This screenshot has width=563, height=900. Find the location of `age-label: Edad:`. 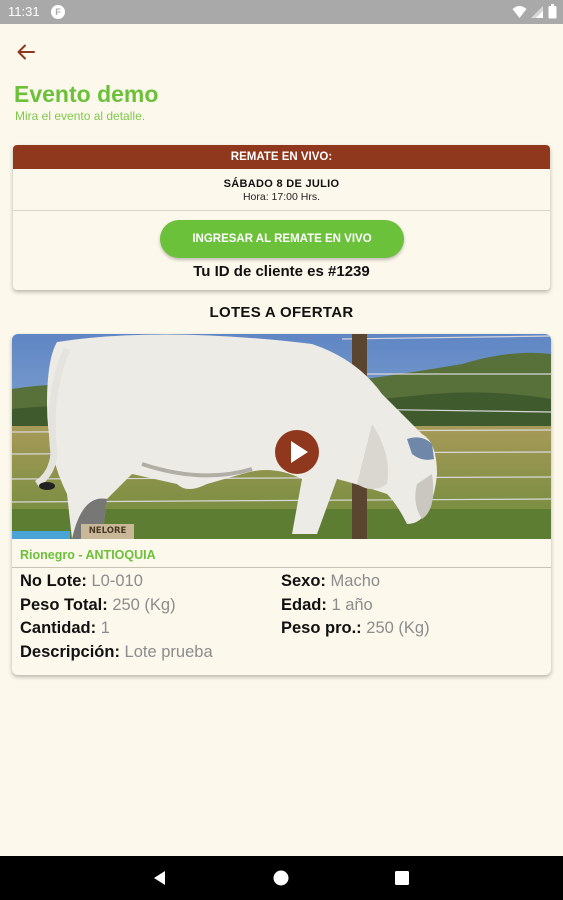

age-label: Edad: is located at coordinates (304, 605).